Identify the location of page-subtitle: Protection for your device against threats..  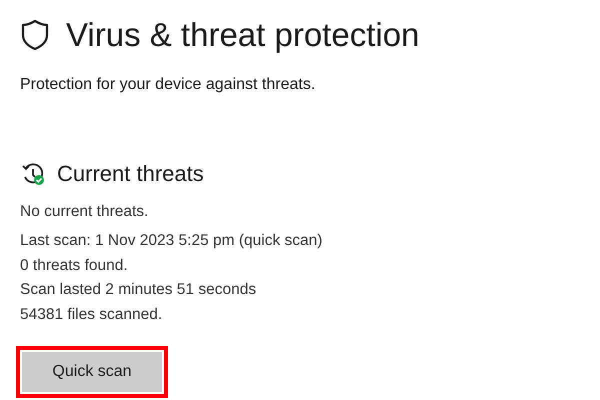
(167, 85).